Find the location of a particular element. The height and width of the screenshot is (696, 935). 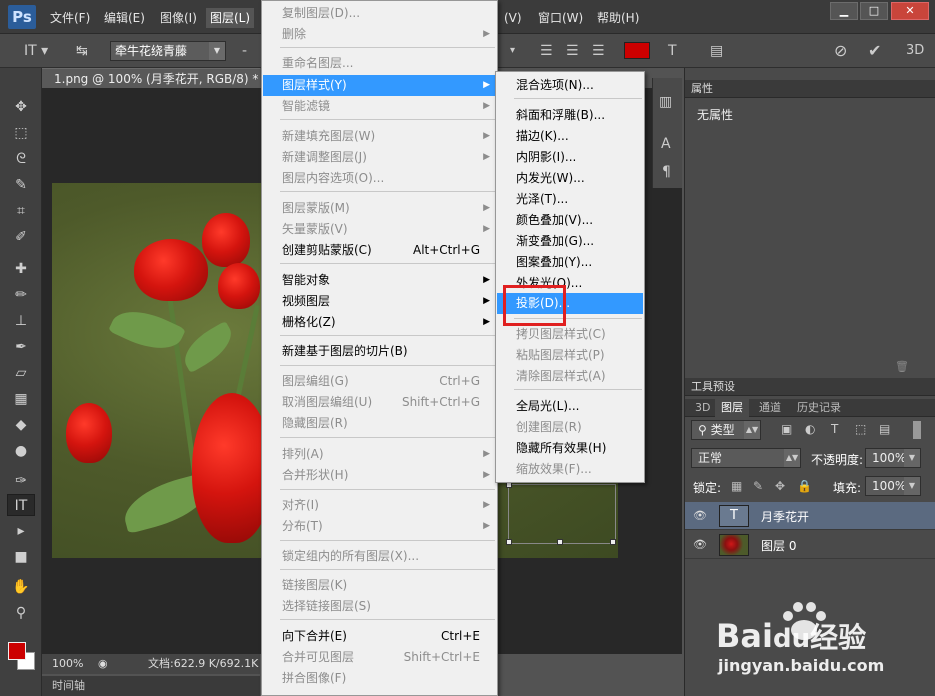

filter-toggle is located at coordinates (917, 430).